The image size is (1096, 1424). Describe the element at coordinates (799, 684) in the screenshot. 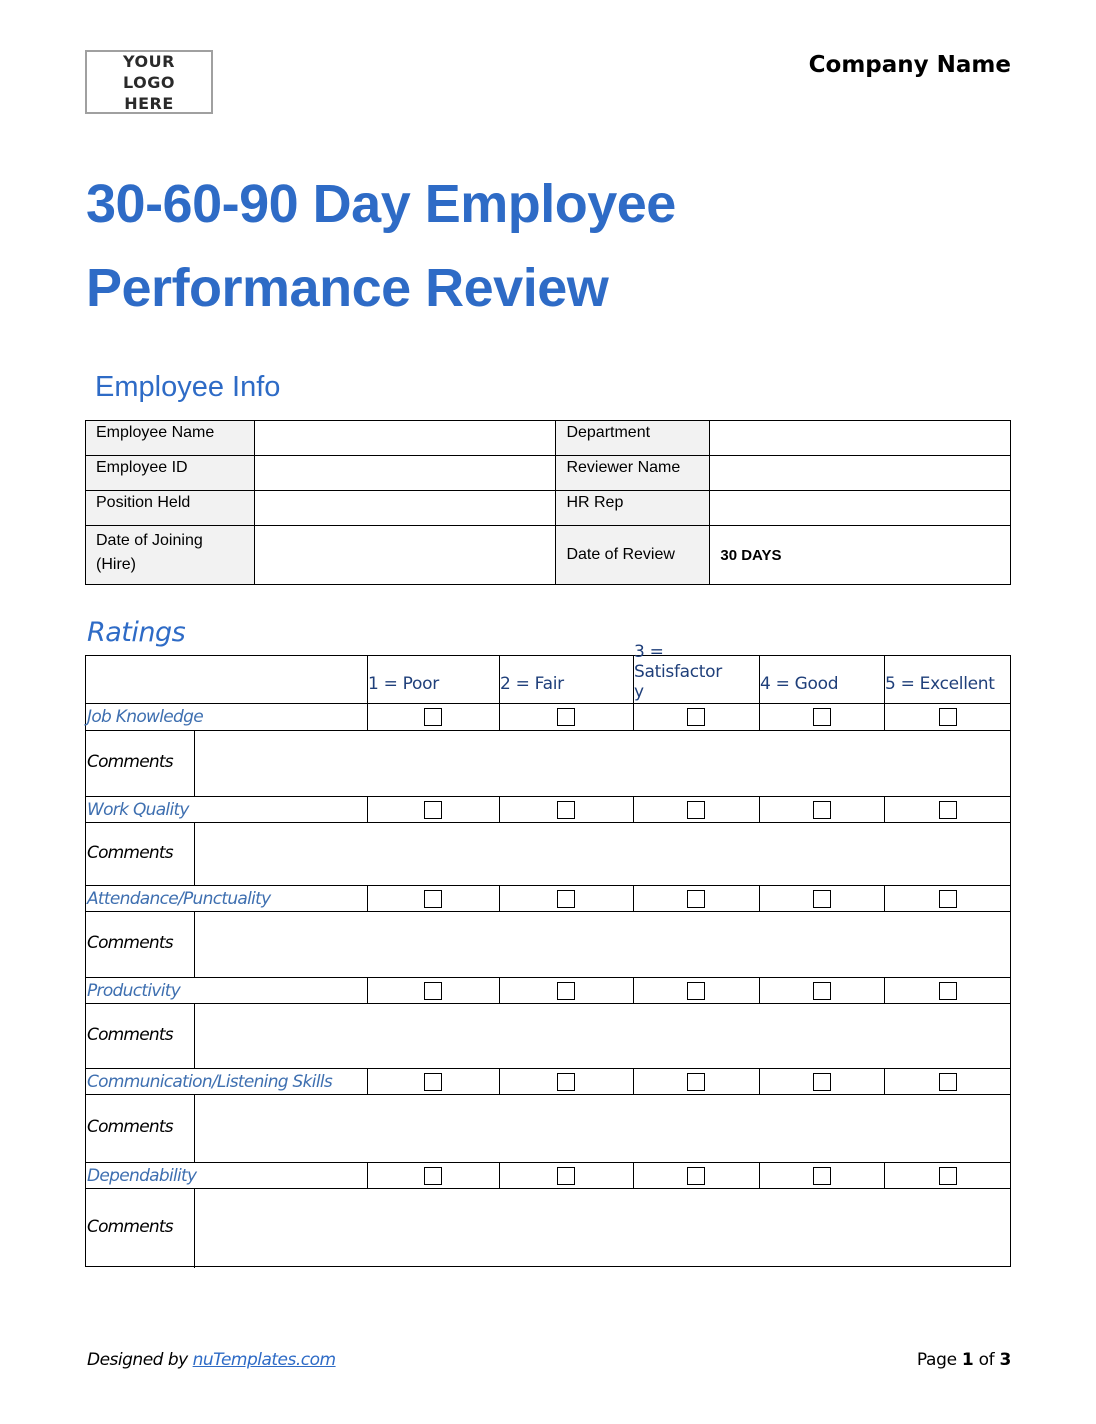

I see `scale-header-4: 4 = Good` at that location.